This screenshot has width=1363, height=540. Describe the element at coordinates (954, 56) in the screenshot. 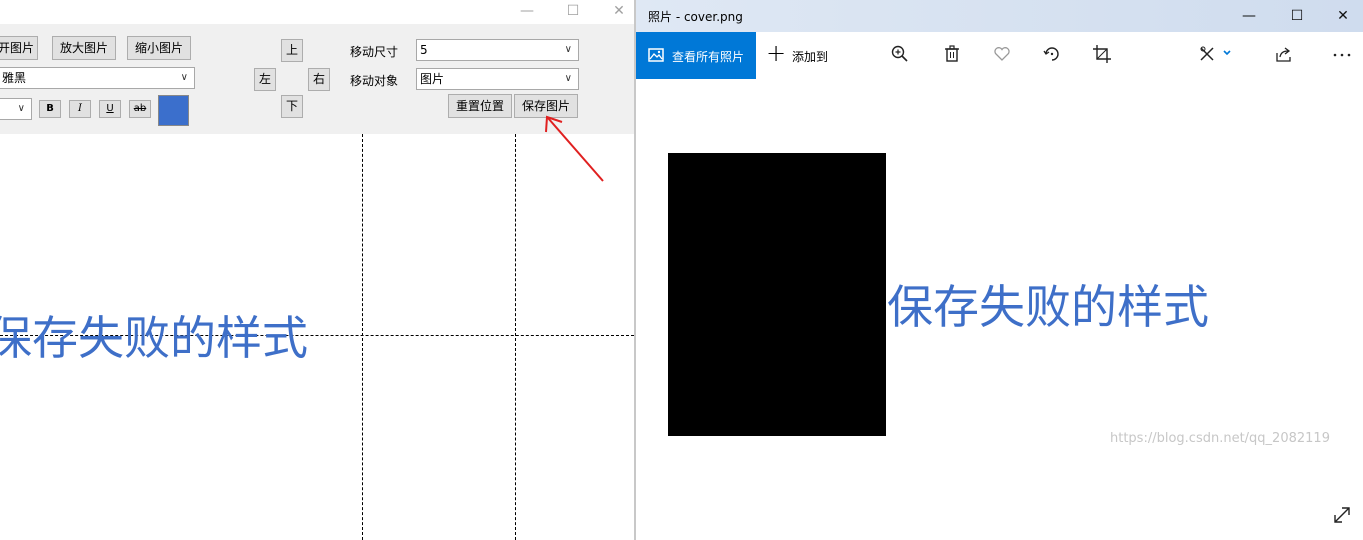

I see `delete-icon` at that location.